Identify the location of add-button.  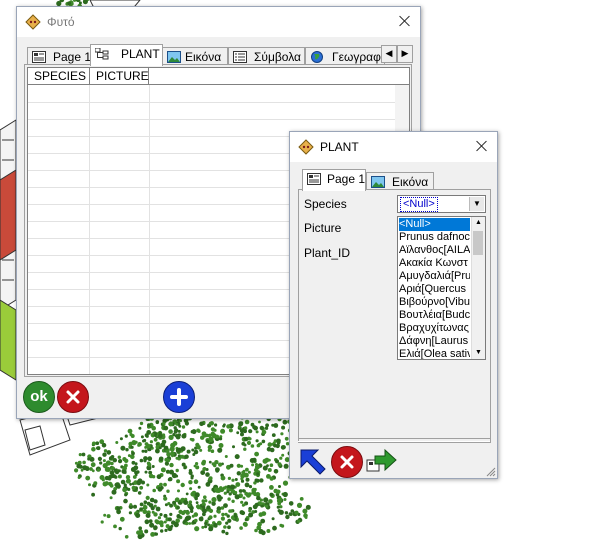
(179, 397).